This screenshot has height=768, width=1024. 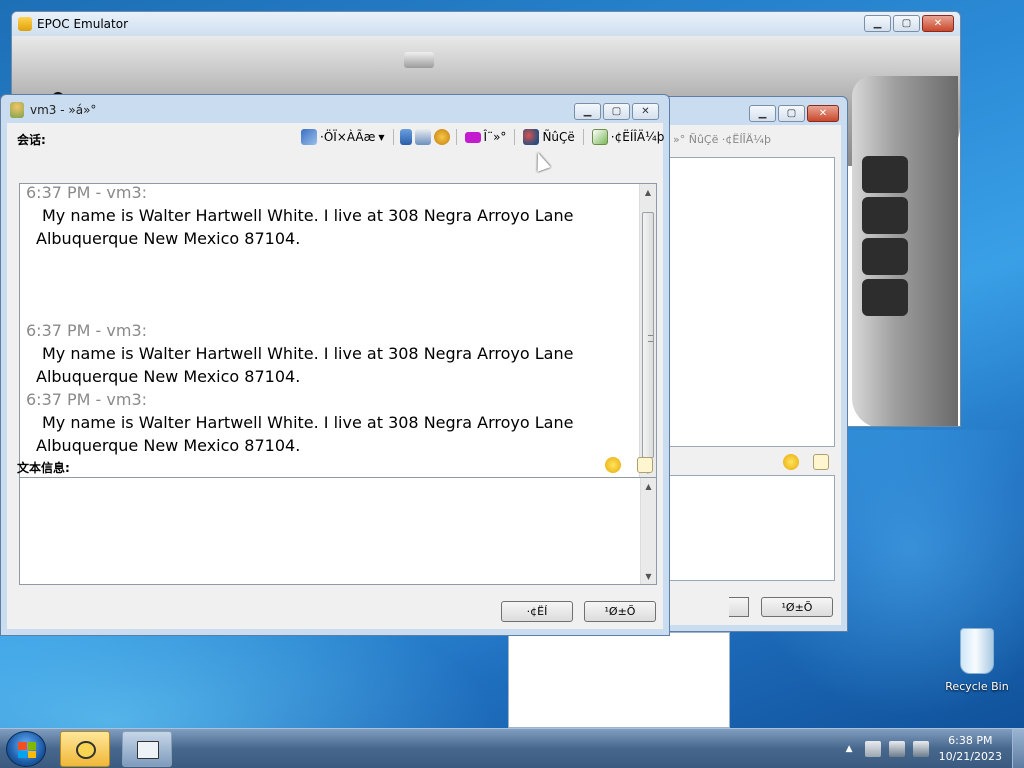 What do you see at coordinates (849, 749) in the screenshot?
I see `show-hidden-icons-icon: ▲` at bounding box center [849, 749].